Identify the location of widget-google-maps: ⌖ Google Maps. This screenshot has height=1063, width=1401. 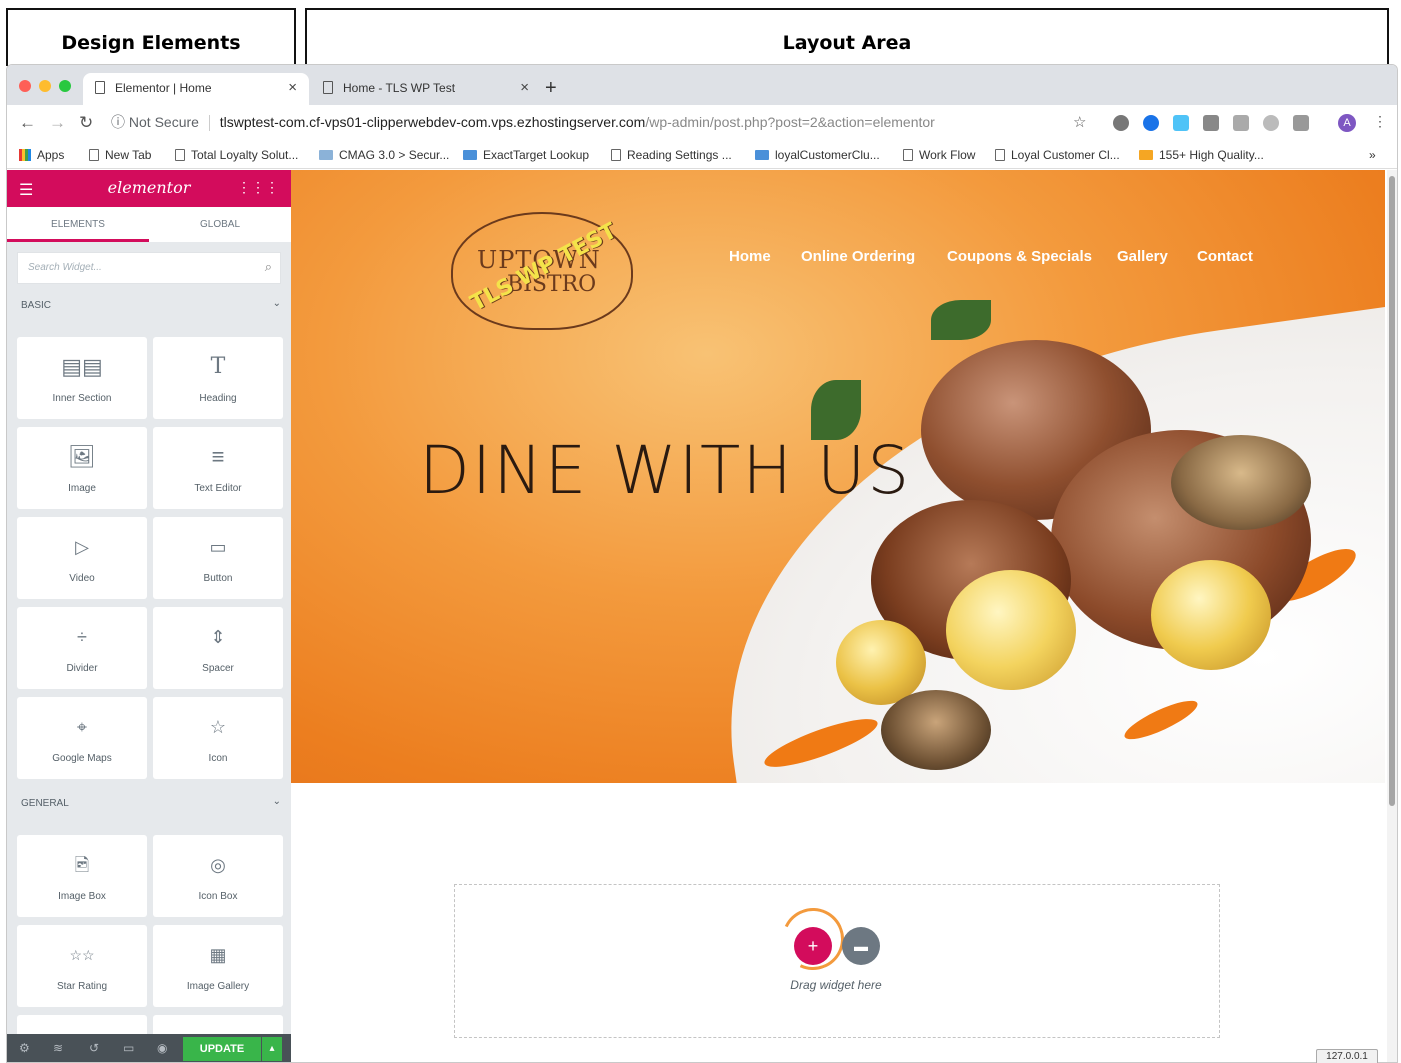
(82, 738).